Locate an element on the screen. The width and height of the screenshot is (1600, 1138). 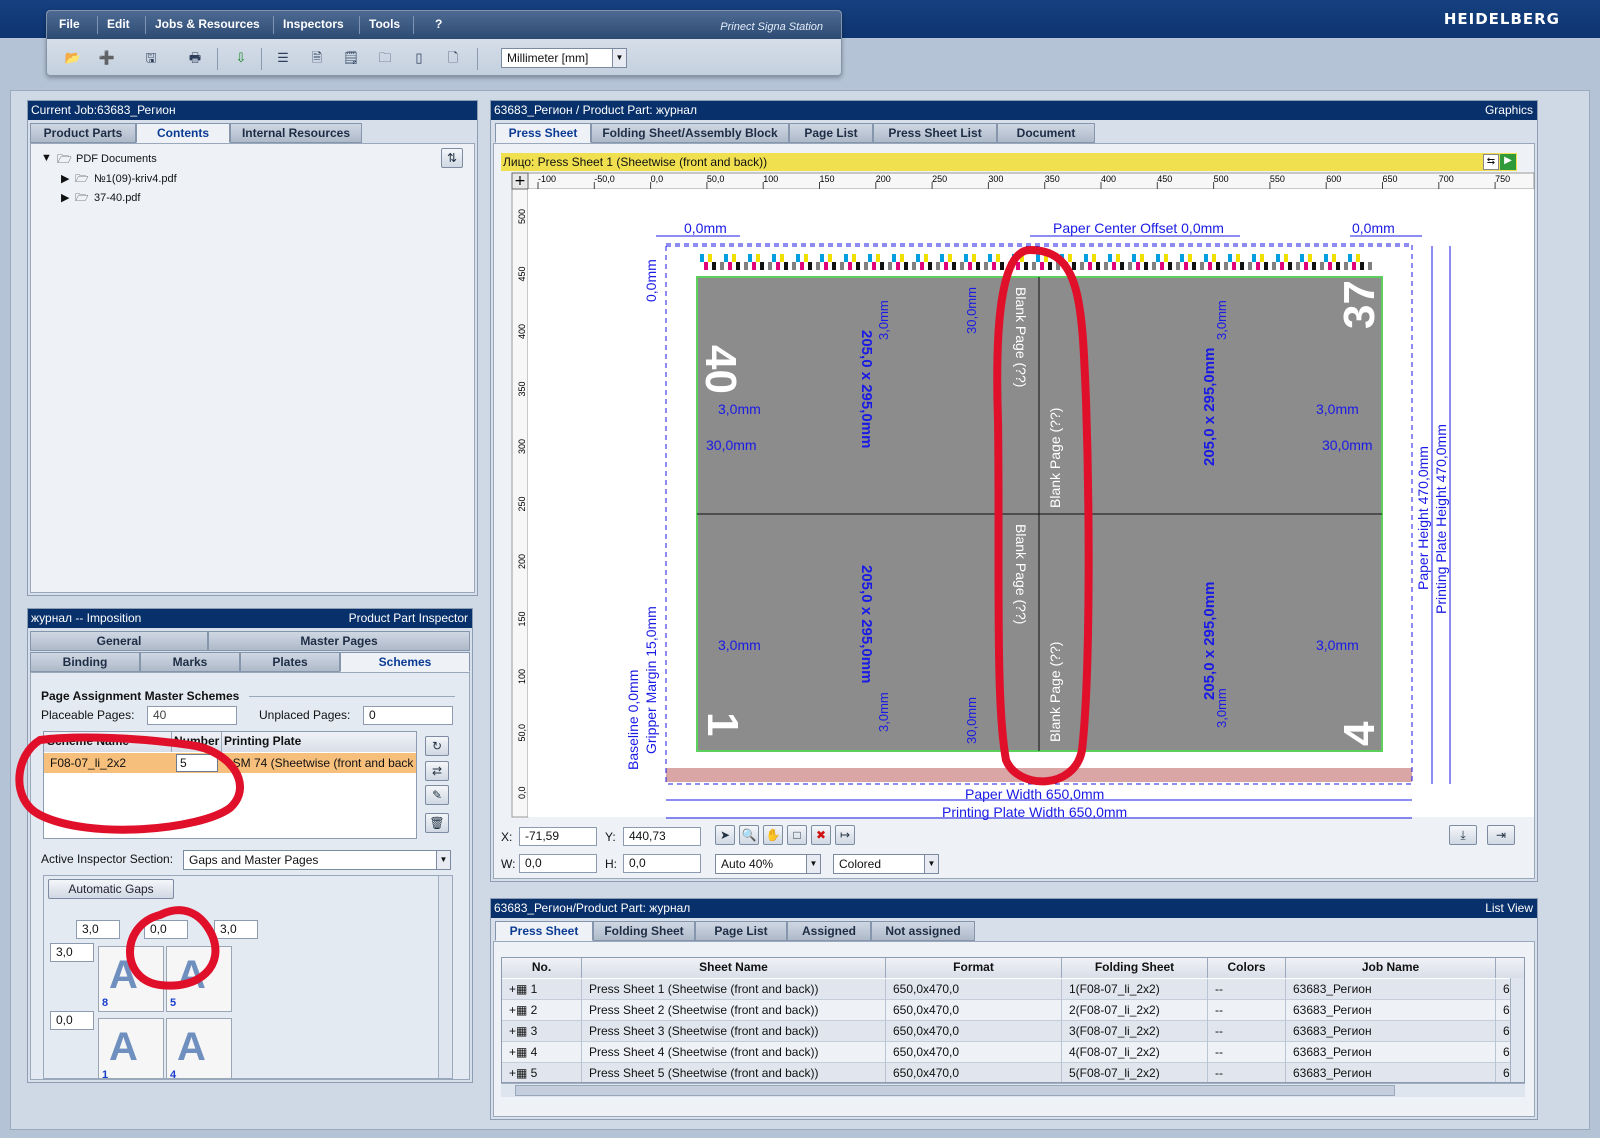
tab-assigned: Assigned is located at coordinates (829, 931).